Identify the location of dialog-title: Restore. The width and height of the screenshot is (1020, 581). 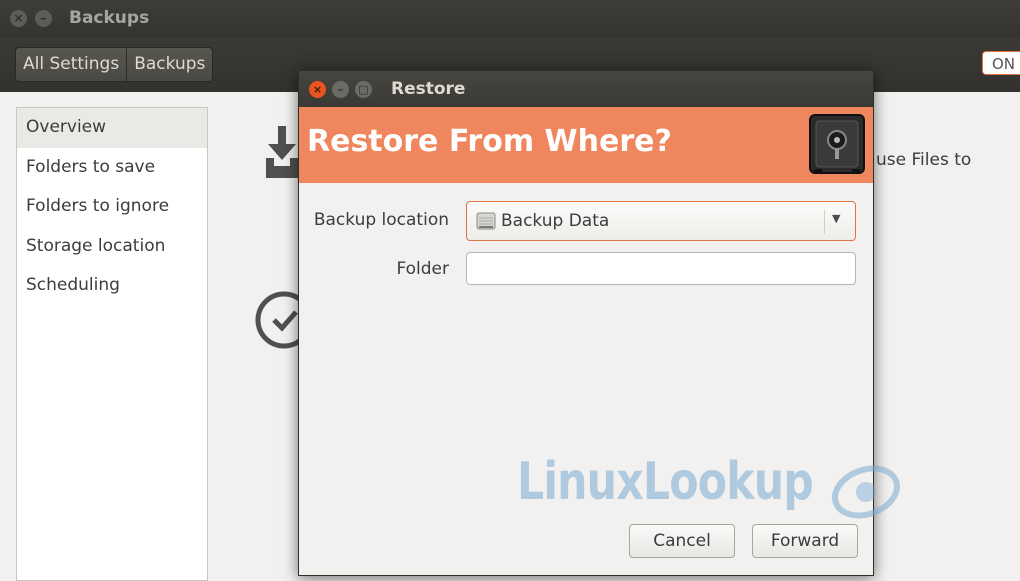
(428, 89).